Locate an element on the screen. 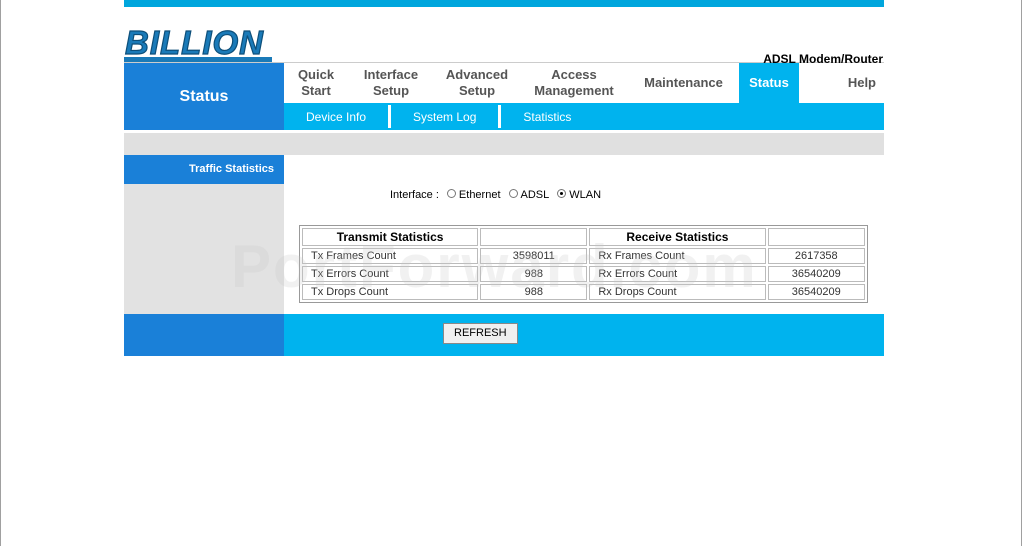  adsl-label: ADSL is located at coordinates (535, 195).